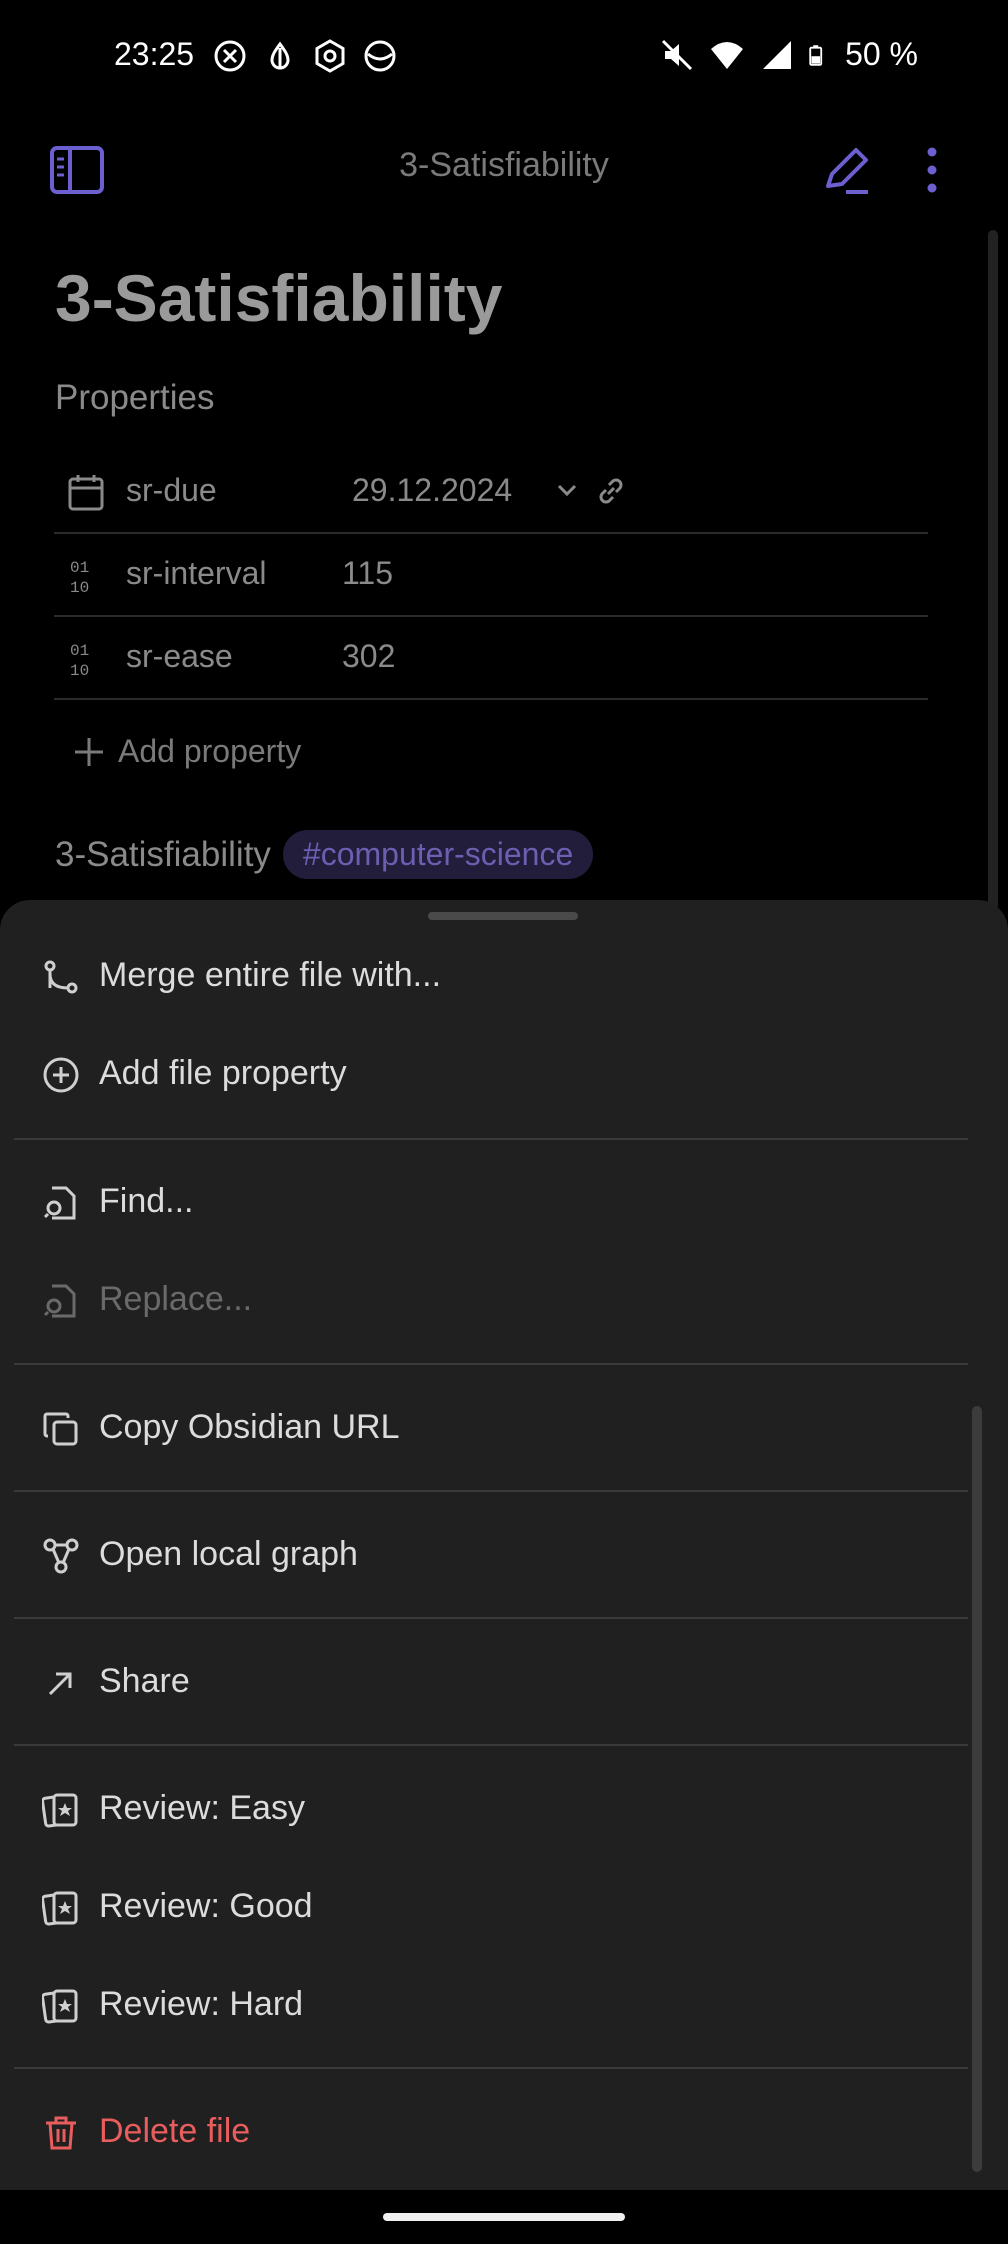  What do you see at coordinates (777, 54) in the screenshot?
I see `signal-icon` at bounding box center [777, 54].